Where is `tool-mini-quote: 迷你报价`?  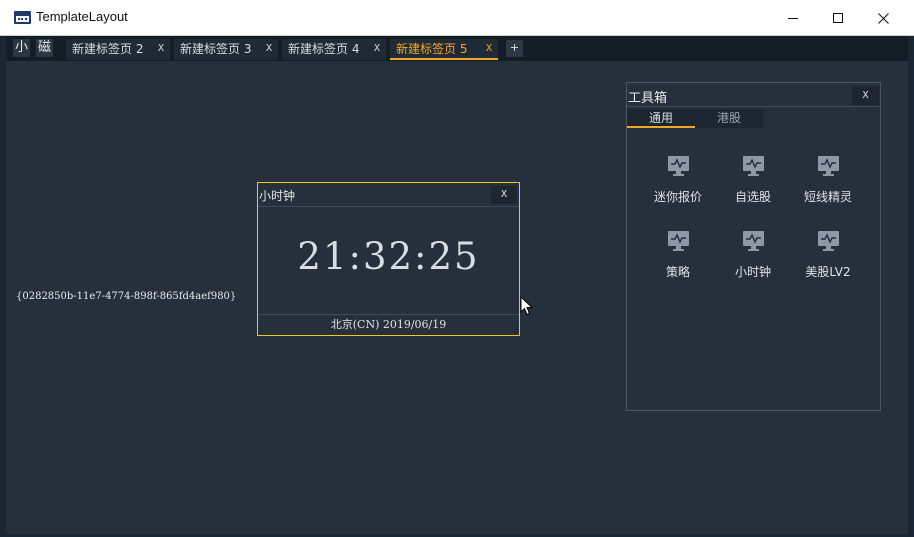 tool-mini-quote: 迷你报价 is located at coordinates (678, 183).